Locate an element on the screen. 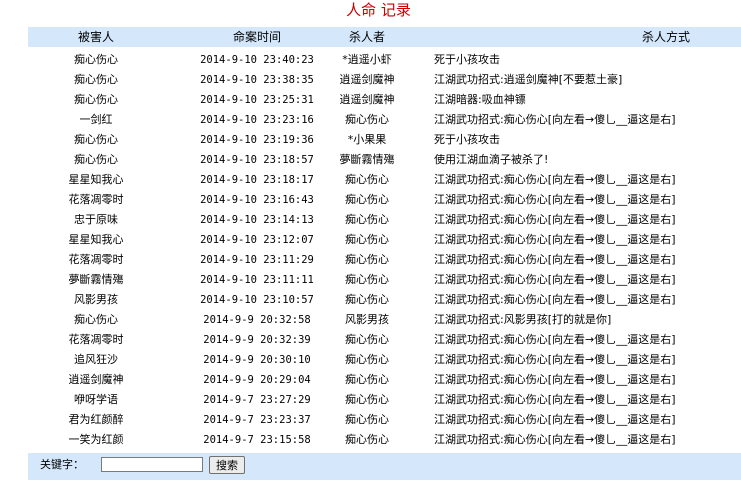 The height and width of the screenshot is (480, 741). search-bar: 关键字： 搜索 is located at coordinates (384, 466).